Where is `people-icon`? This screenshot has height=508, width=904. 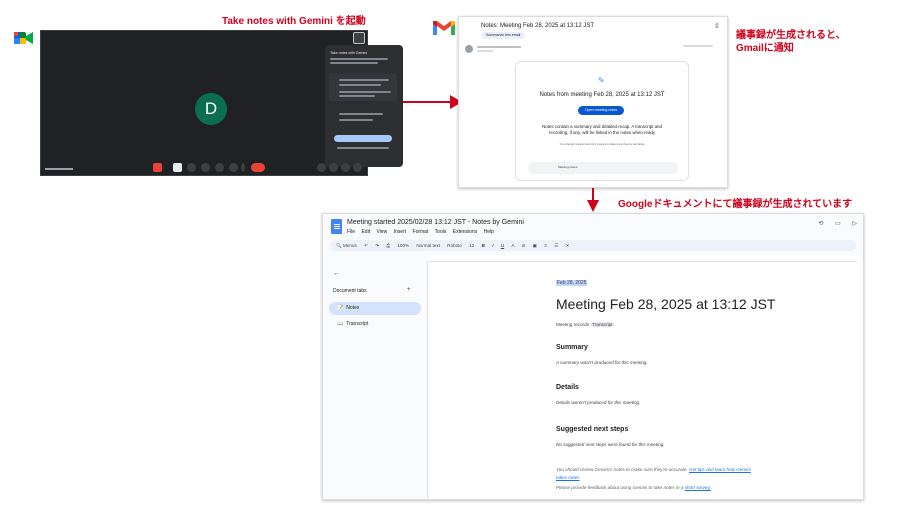
people-icon is located at coordinates (333, 167).